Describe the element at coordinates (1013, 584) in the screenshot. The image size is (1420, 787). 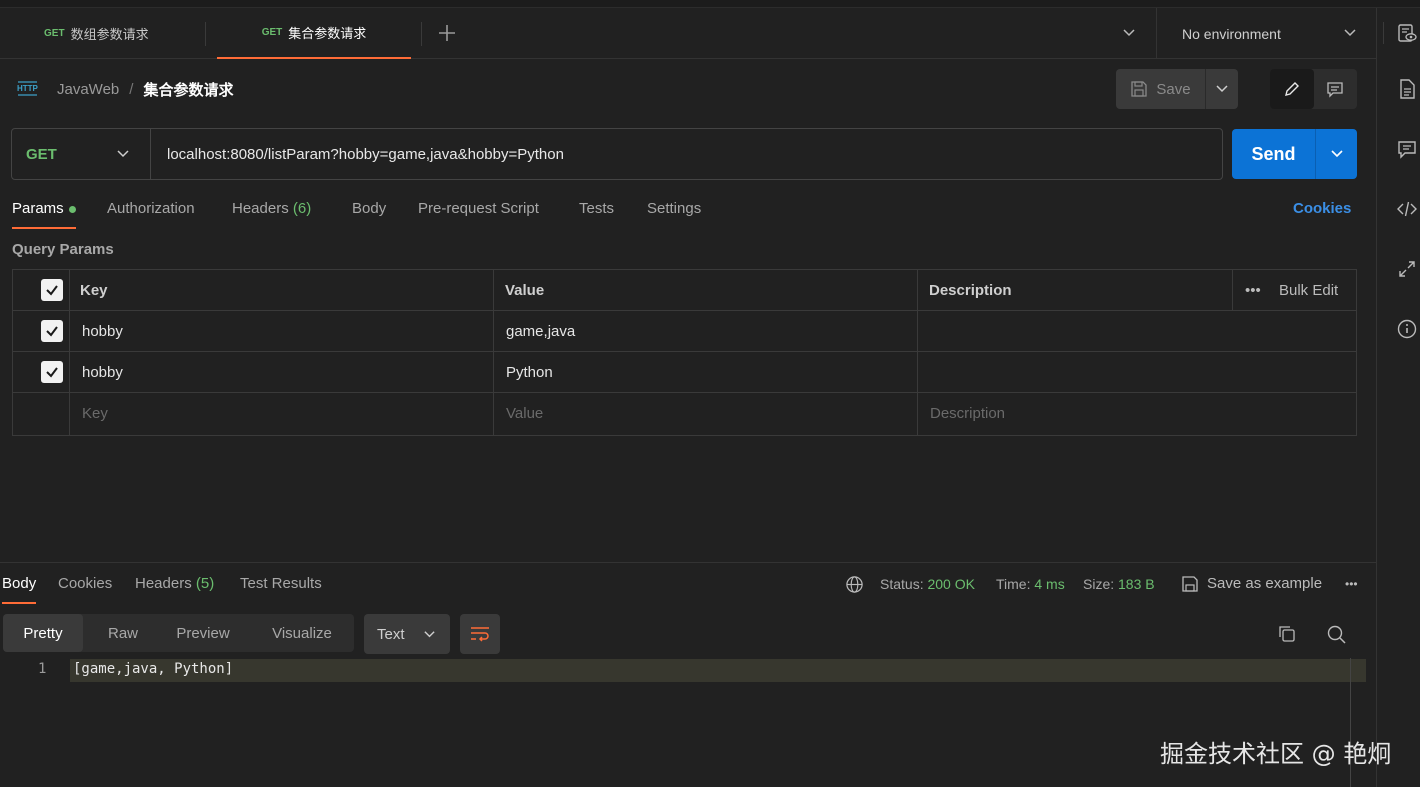
I see `time-label: Time:` at that location.